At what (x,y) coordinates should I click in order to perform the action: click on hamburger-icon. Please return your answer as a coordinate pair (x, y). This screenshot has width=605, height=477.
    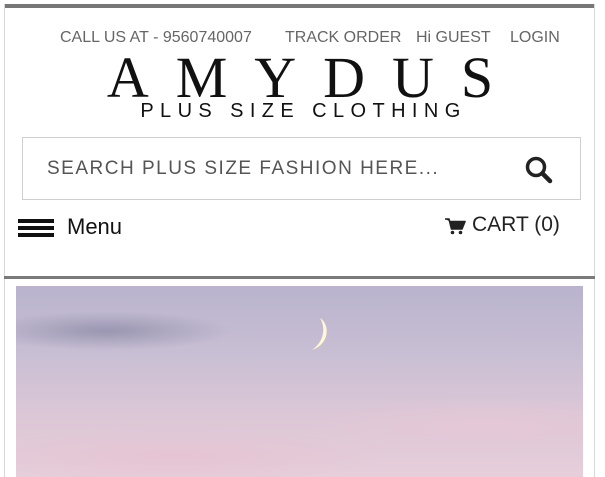
    Looking at the image, I should click on (36, 228).